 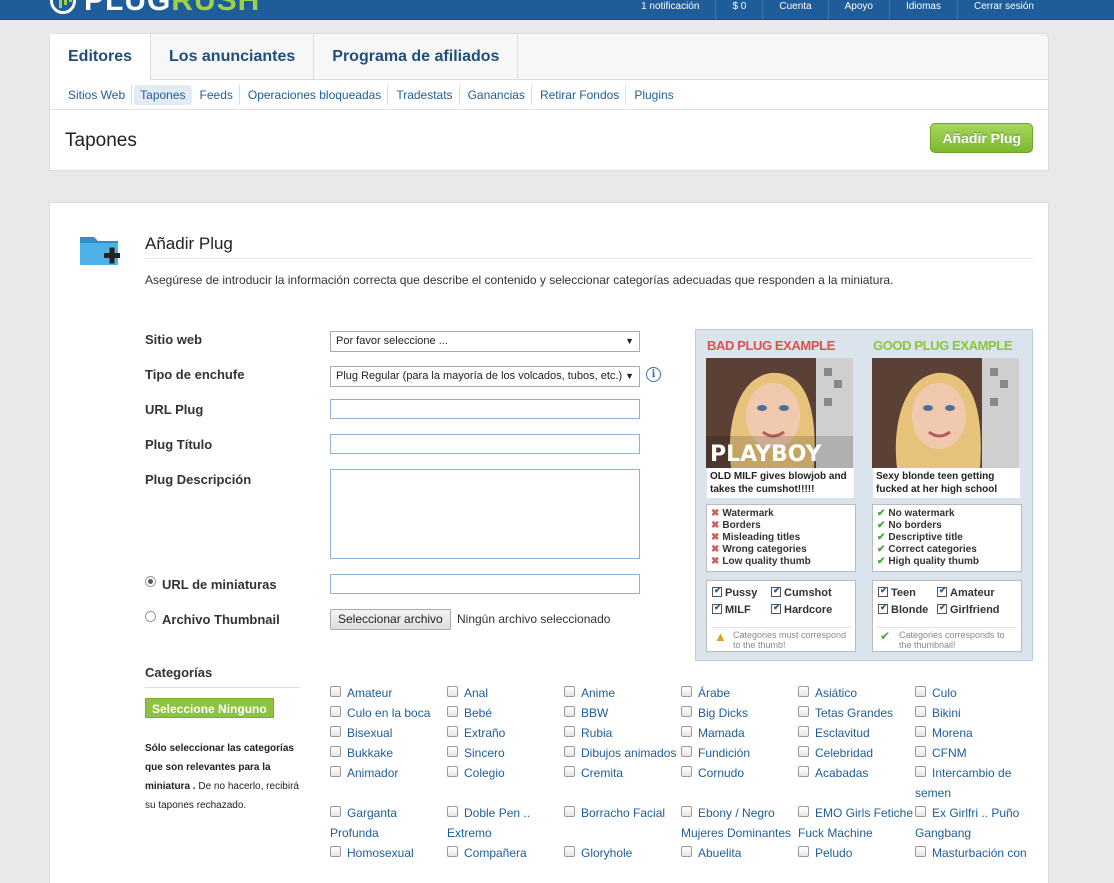 What do you see at coordinates (485, 444) in the screenshot?
I see `plug-title-input` at bounding box center [485, 444].